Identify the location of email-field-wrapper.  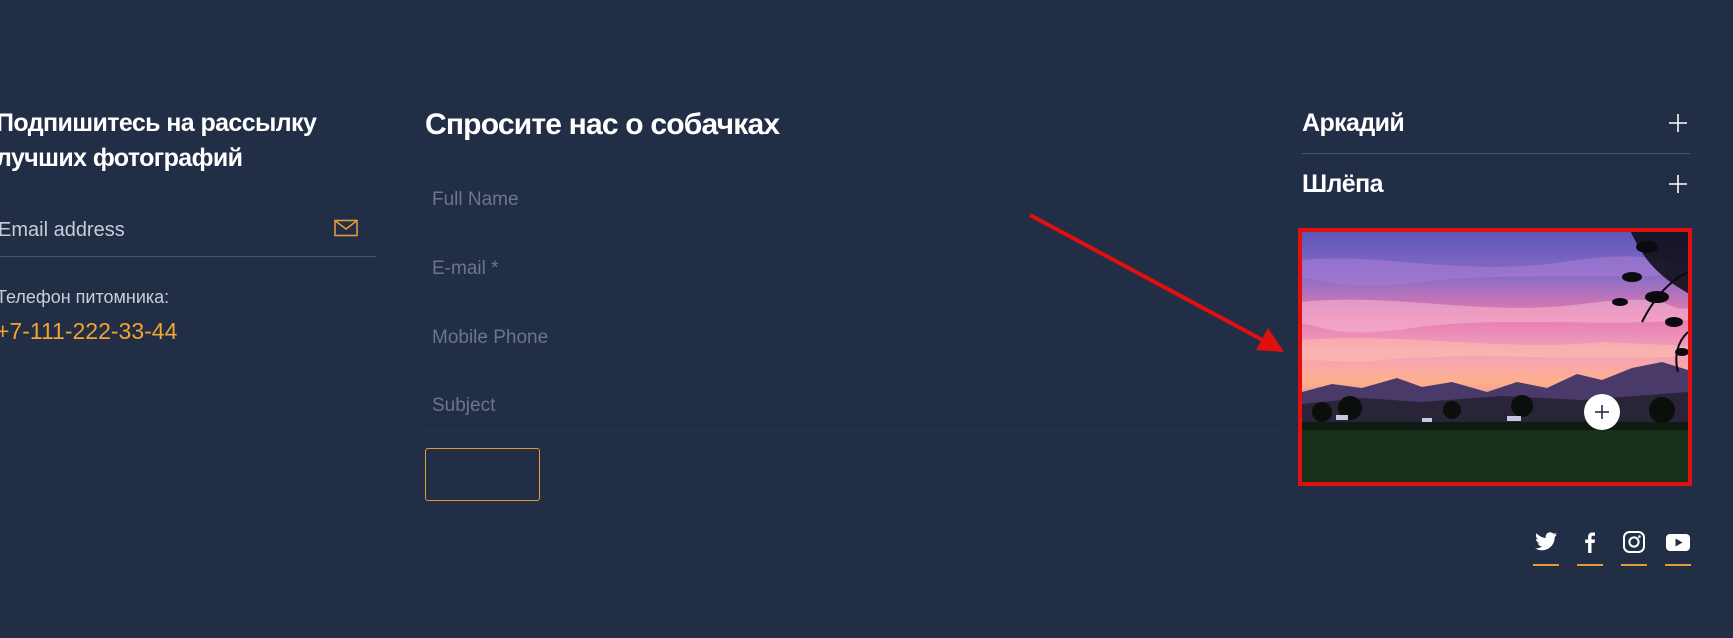
(855, 269).